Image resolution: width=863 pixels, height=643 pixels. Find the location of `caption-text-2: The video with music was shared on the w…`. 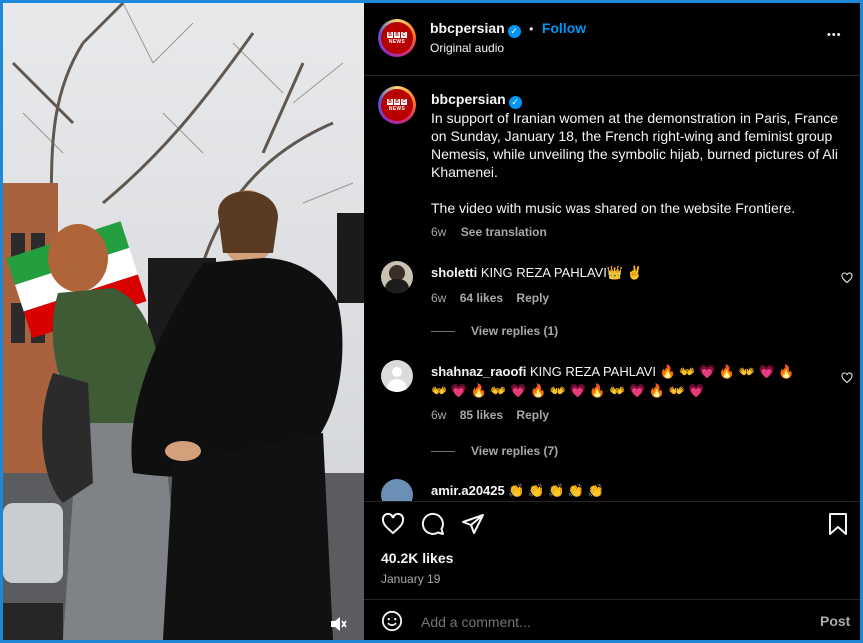

caption-text-2: The video with music was shared on the w… is located at coordinates (613, 208).